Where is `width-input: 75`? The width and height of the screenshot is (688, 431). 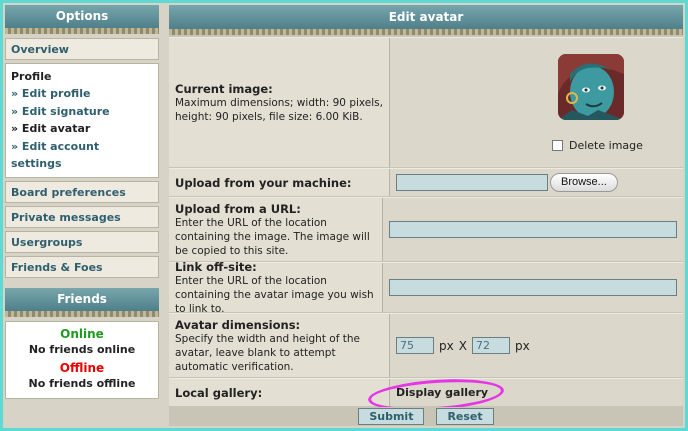 width-input: 75 is located at coordinates (415, 345).